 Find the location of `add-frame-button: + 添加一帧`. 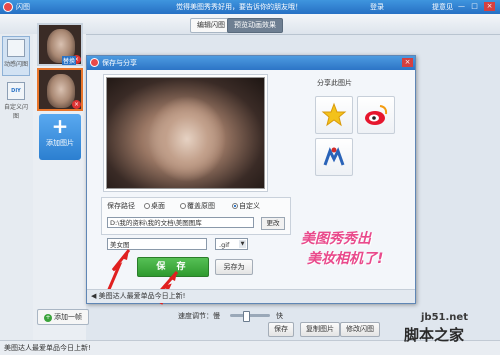

add-frame-button: + 添加一帧 is located at coordinates (63, 317).